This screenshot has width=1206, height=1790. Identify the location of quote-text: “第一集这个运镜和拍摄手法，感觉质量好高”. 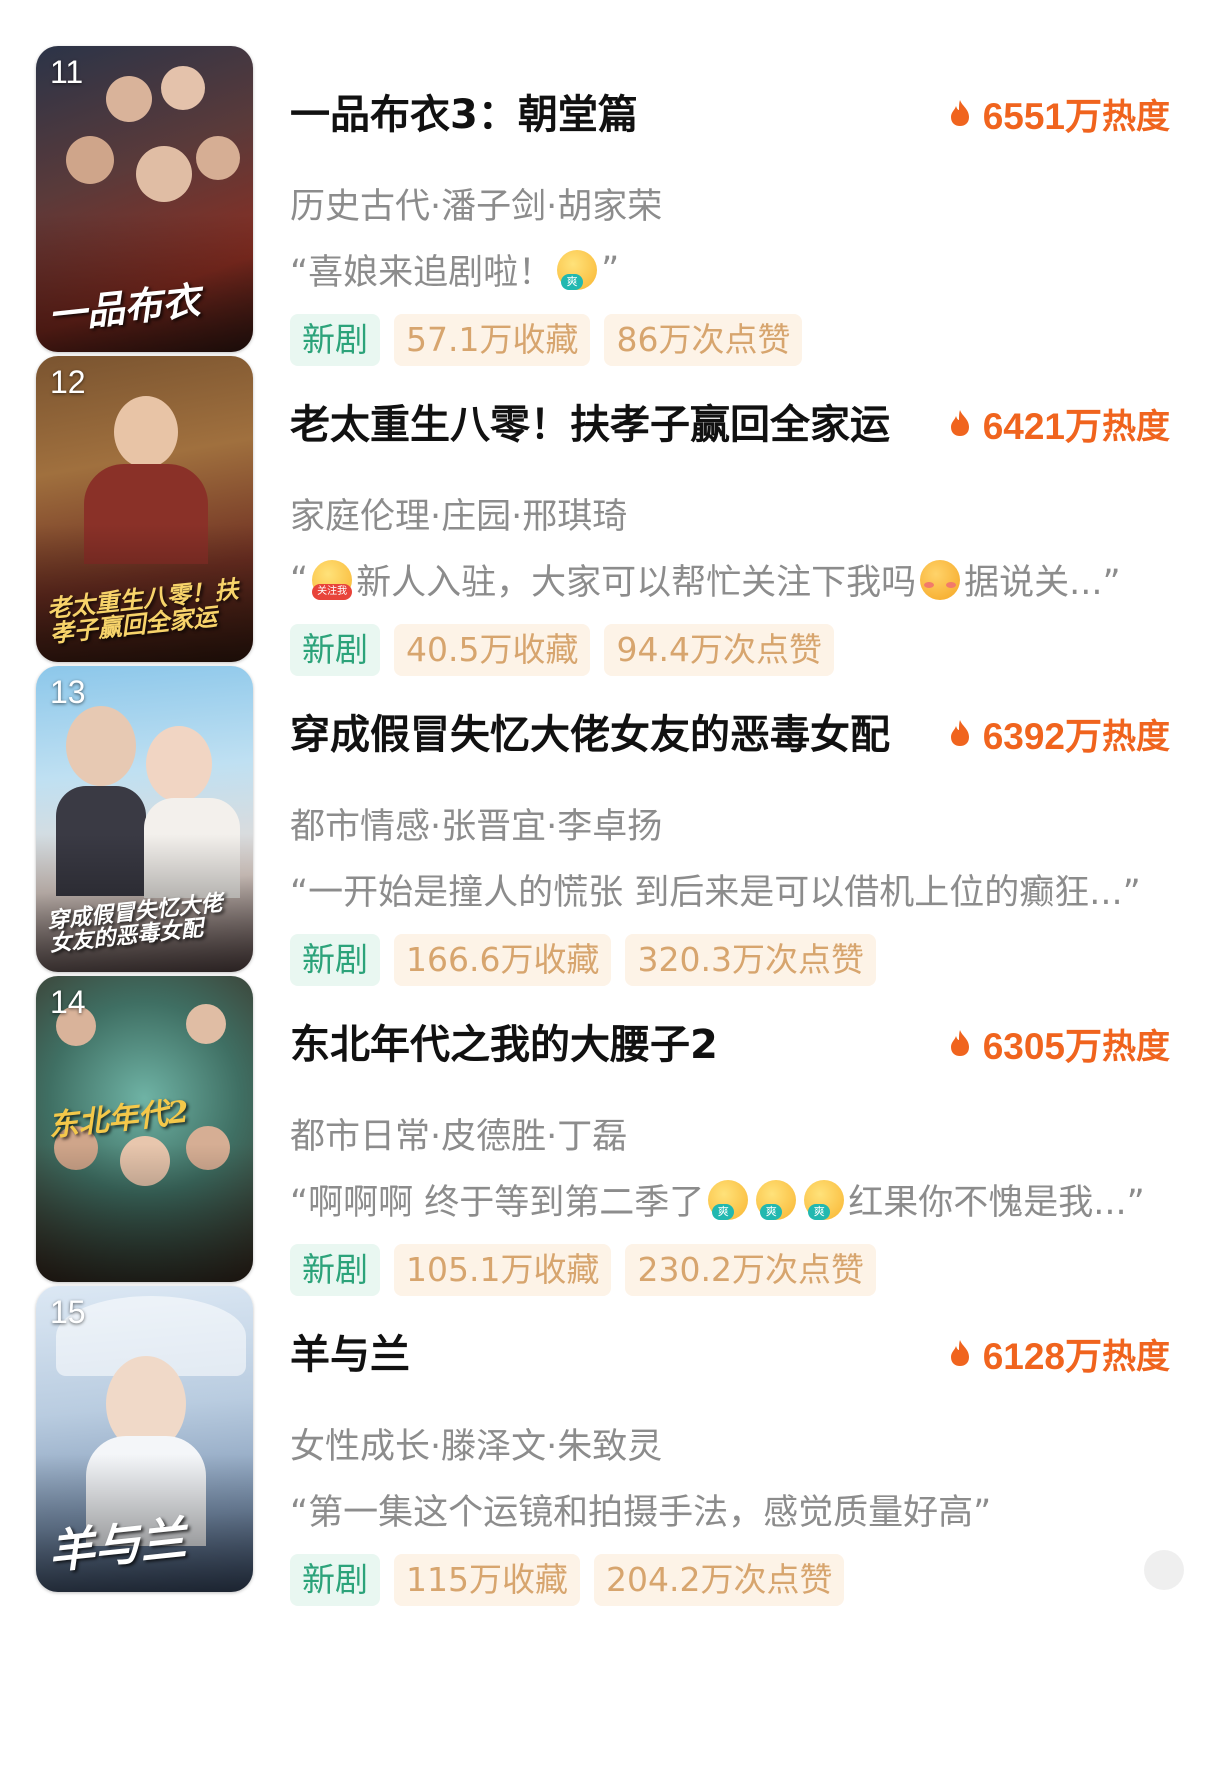
(641, 1513).